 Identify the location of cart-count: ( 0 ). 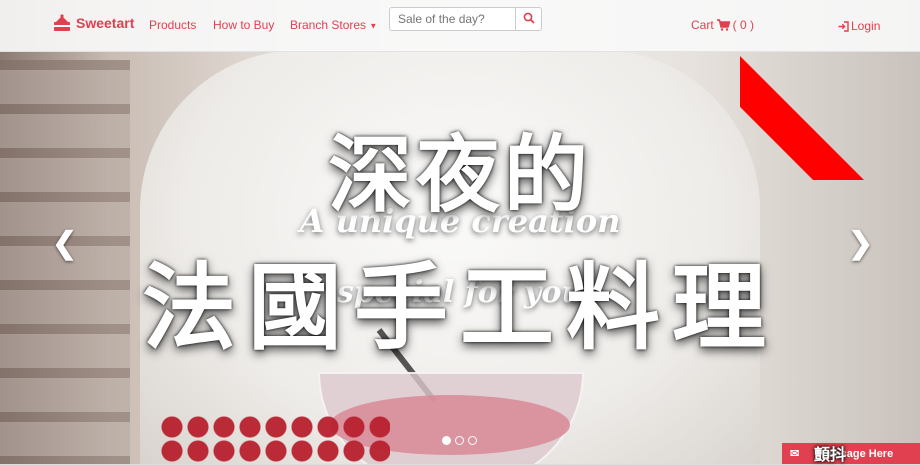
(743, 25).